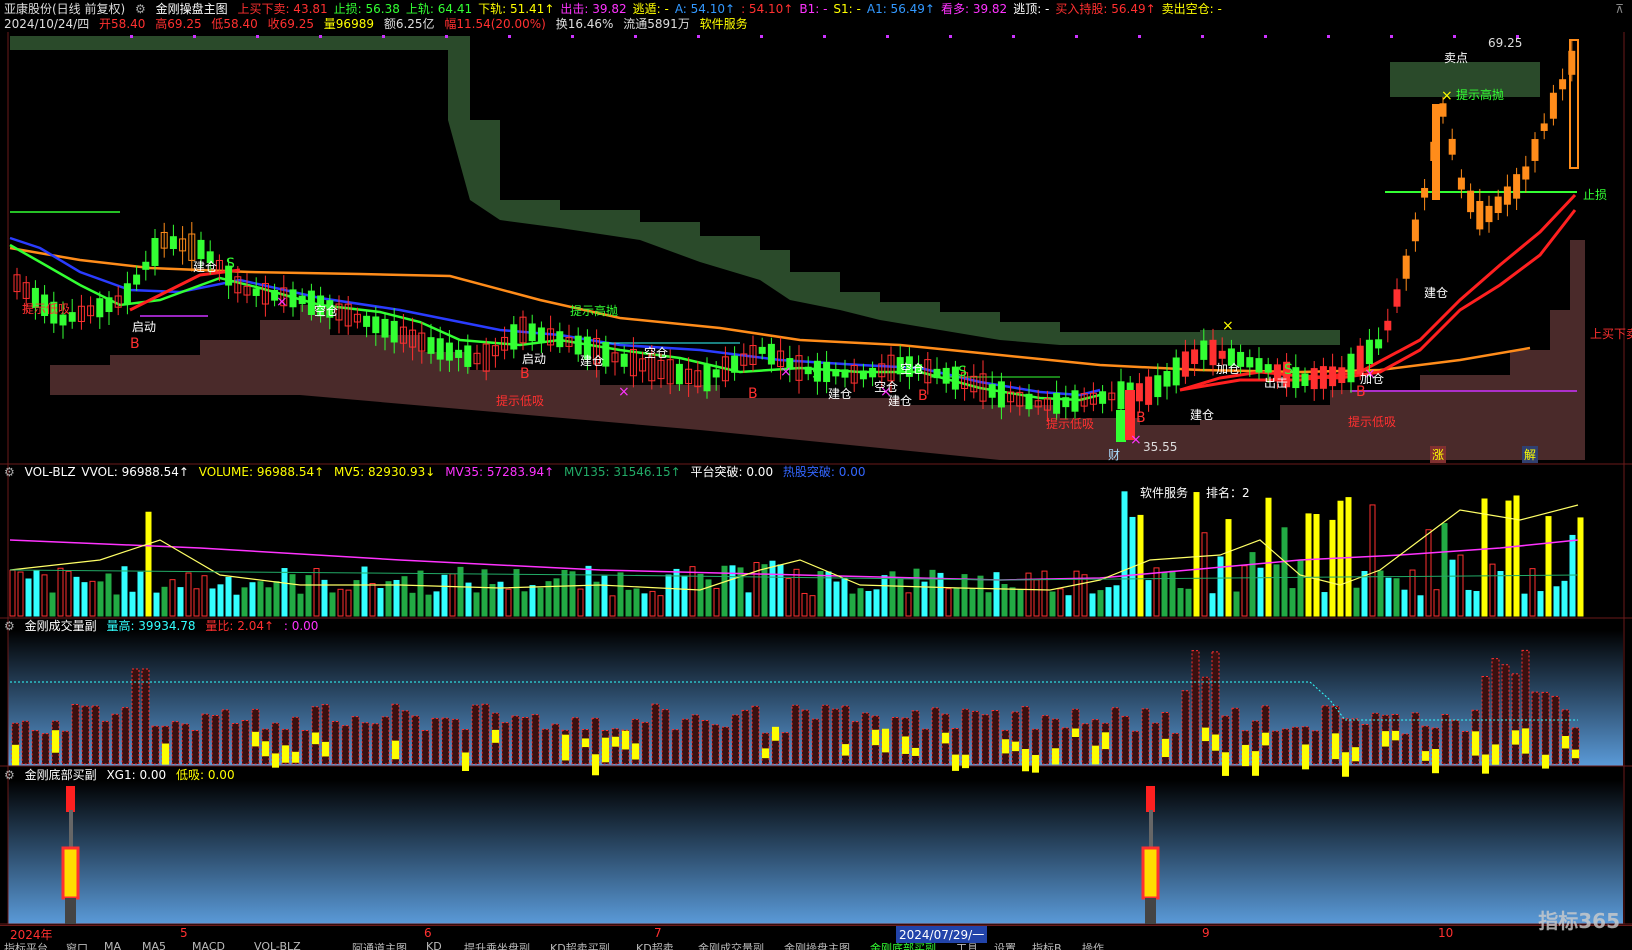 The image size is (1632, 950). Describe the element at coordinates (277, 945) in the screenshot. I see `tab-5: VOL-BLZ` at that location.